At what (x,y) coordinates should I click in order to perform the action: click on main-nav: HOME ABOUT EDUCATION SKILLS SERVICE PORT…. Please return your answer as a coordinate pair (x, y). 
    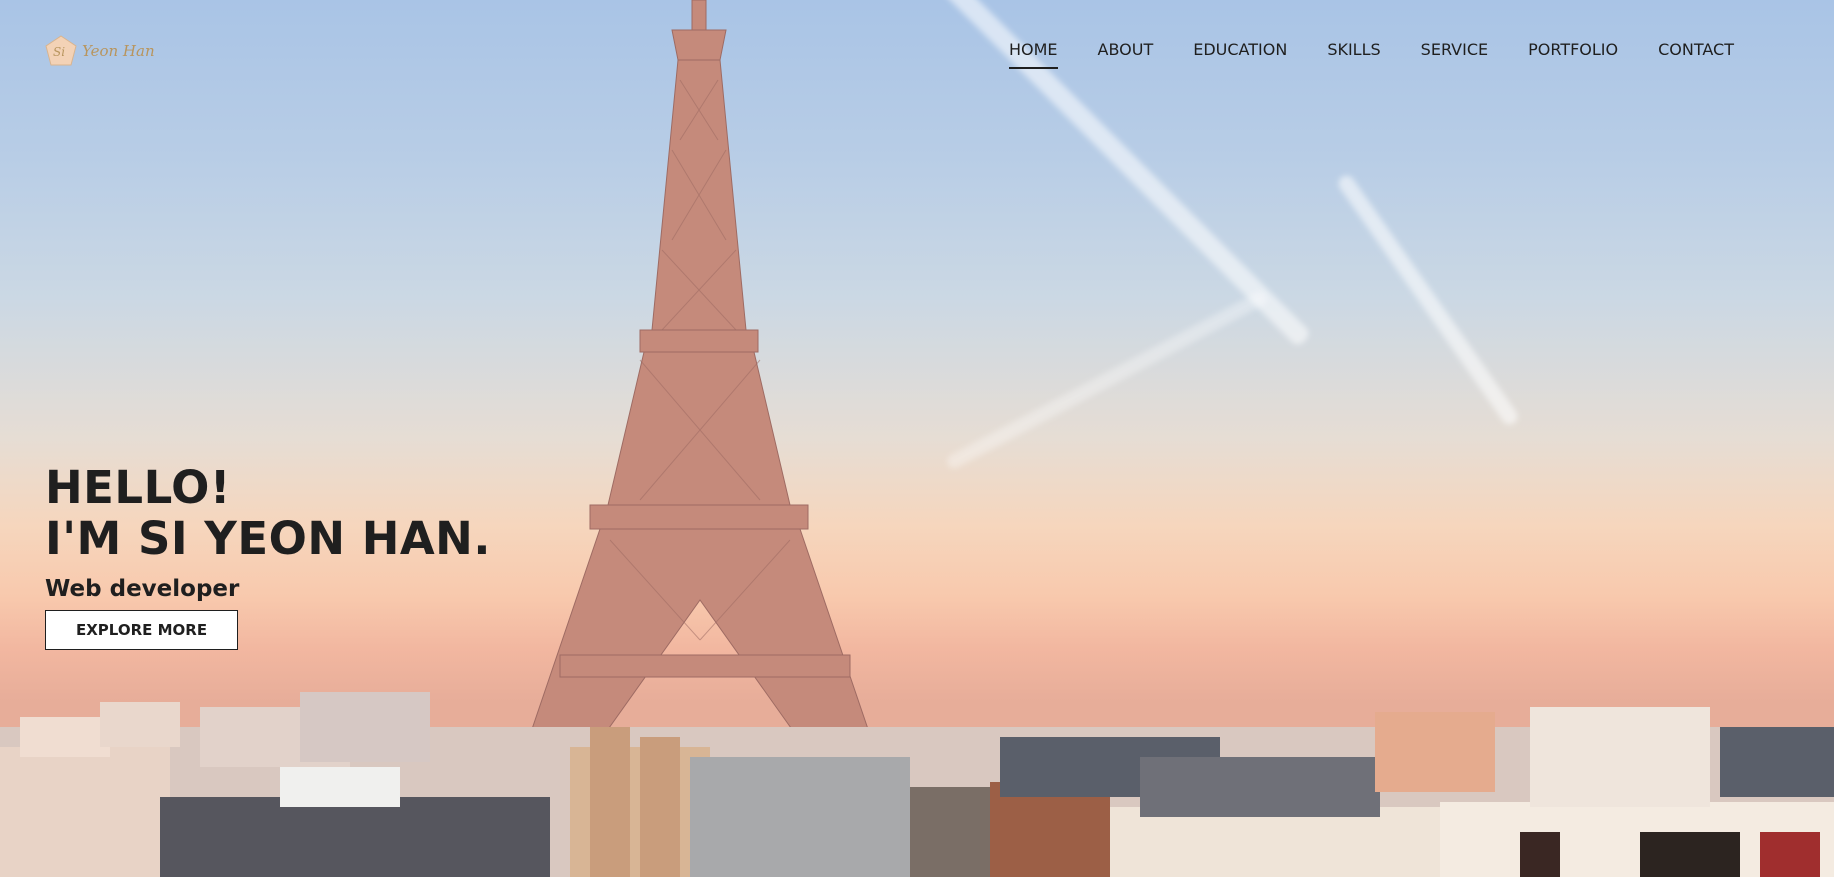
    Looking at the image, I should click on (1371, 54).